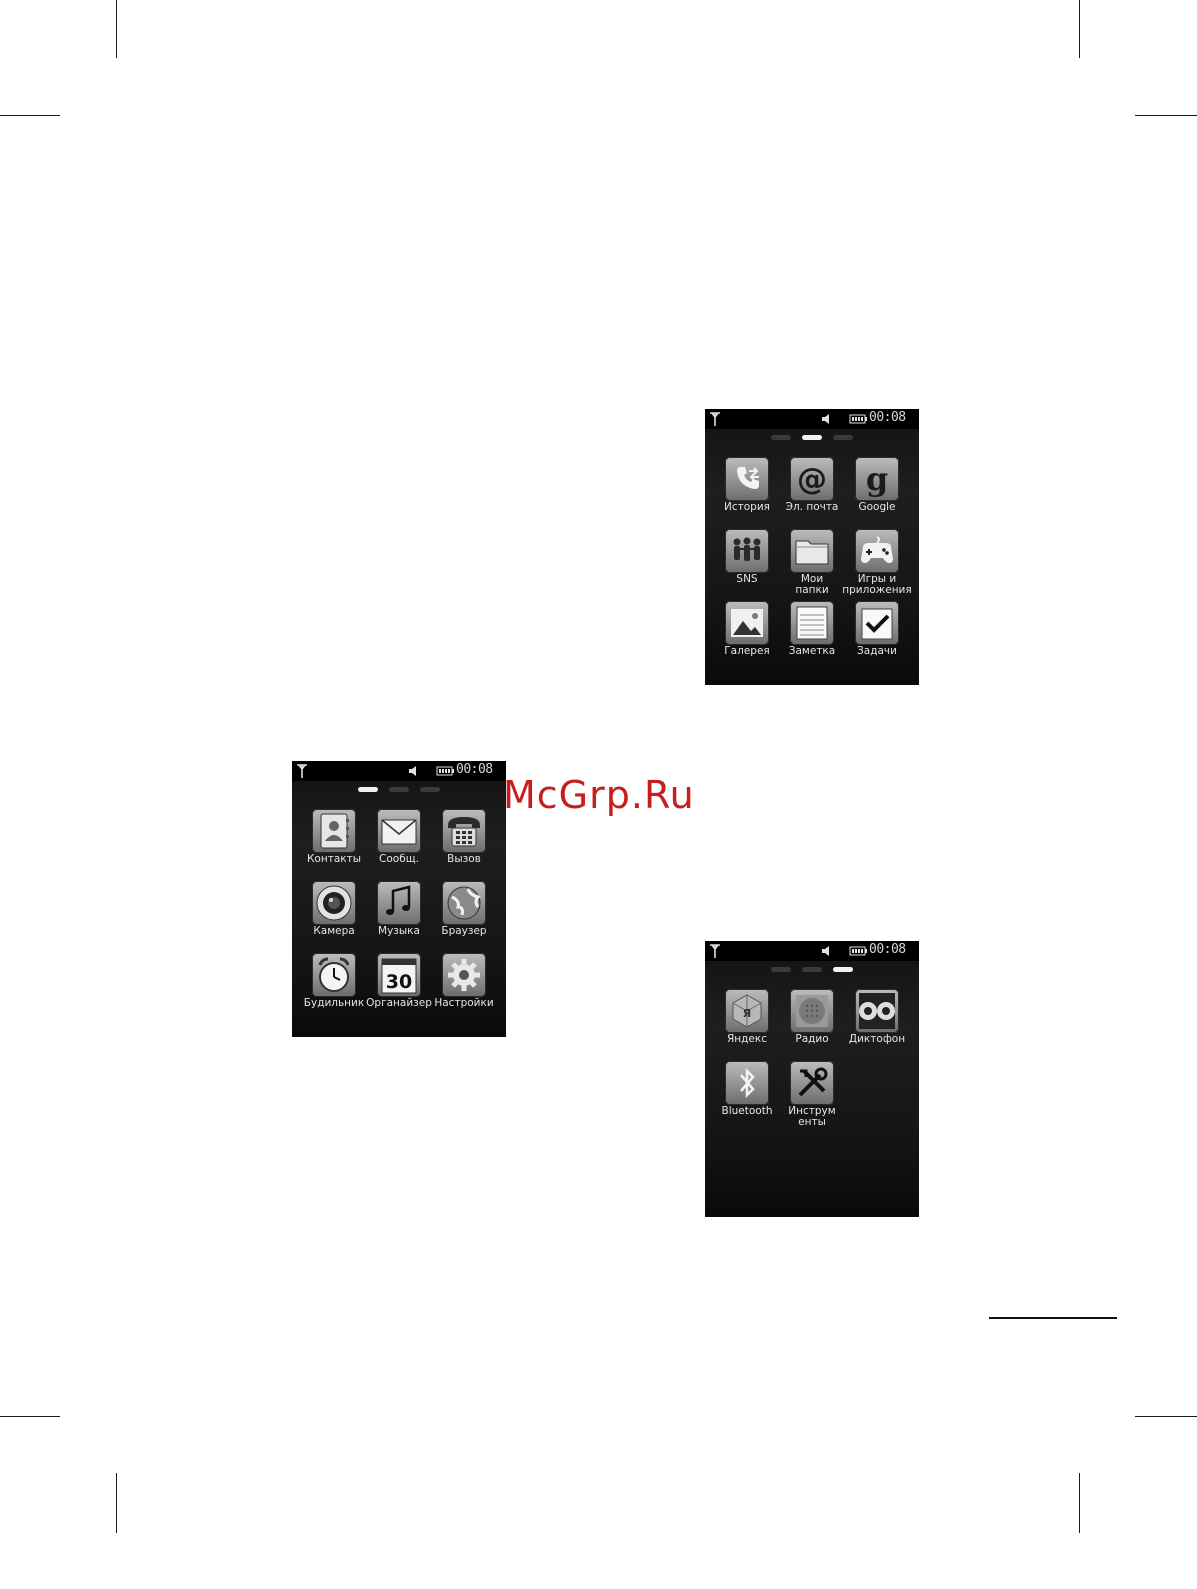  I want to click on tools-icon, so click(812, 1083).